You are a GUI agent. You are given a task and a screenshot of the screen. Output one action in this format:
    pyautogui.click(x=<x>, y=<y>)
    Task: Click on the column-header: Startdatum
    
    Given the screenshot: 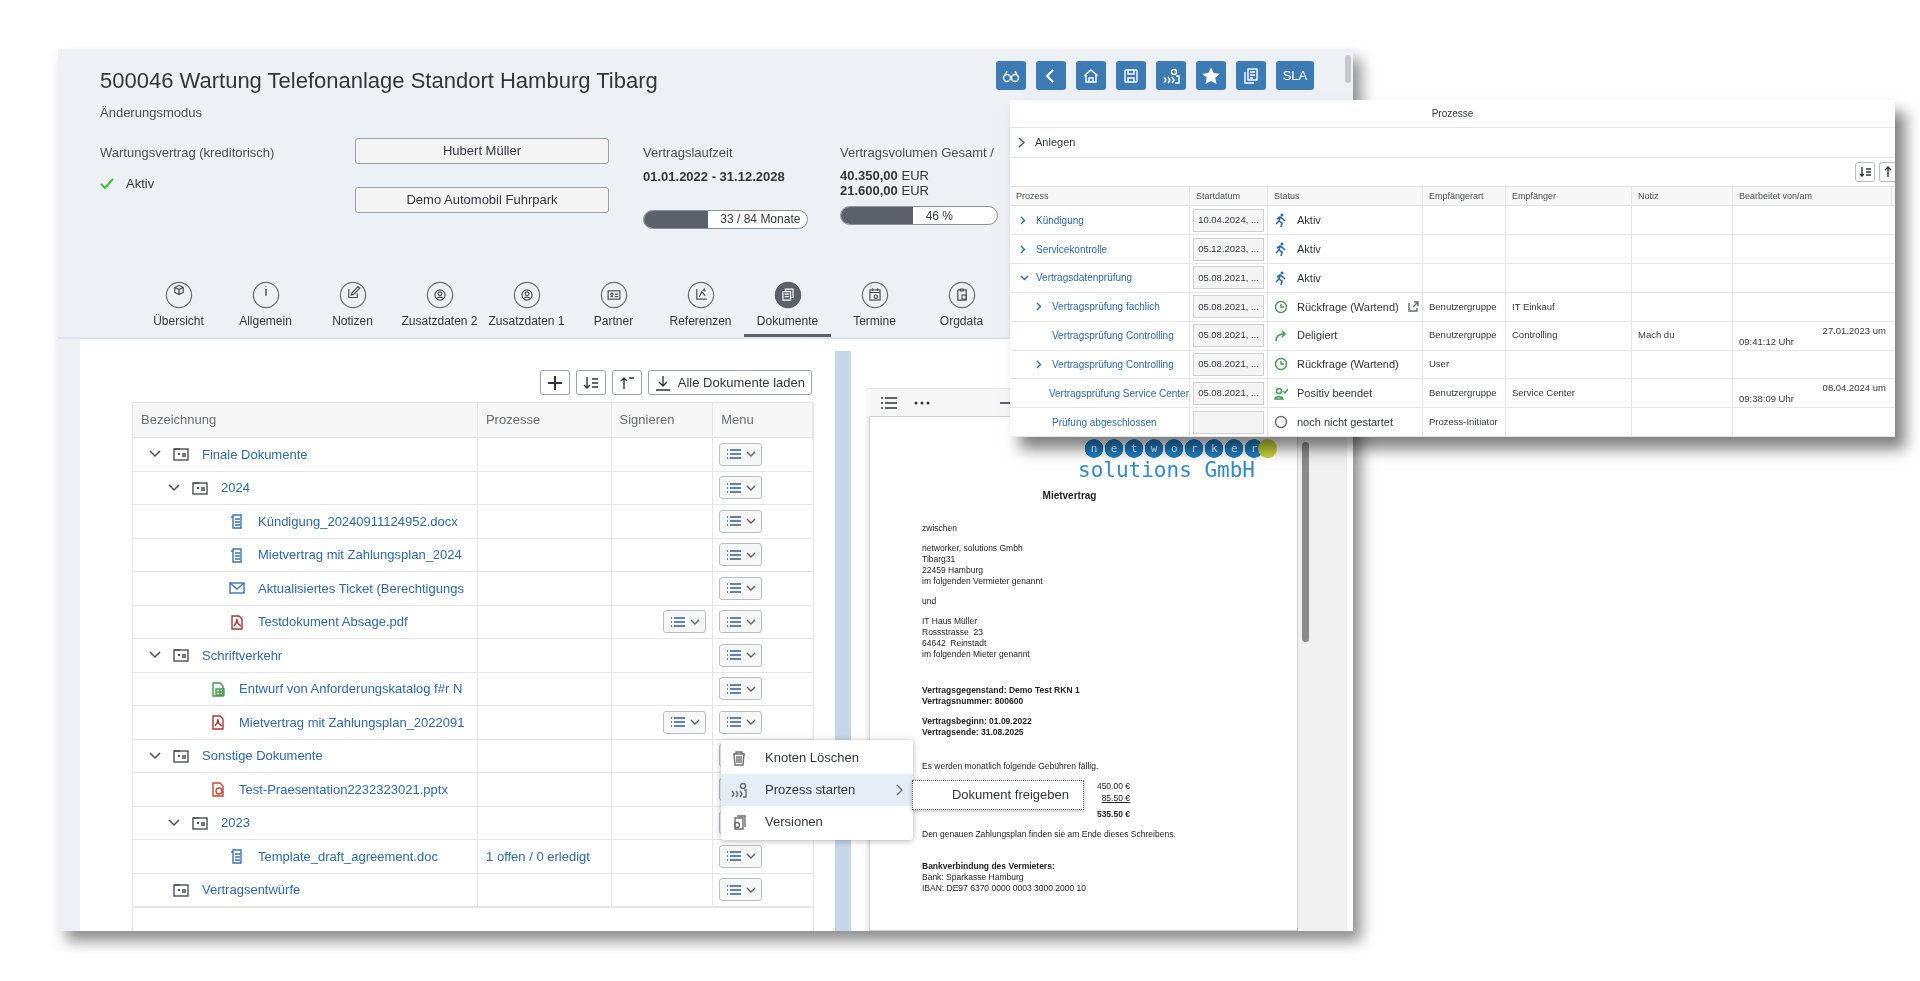 What is the action you would take?
    pyautogui.click(x=1218, y=196)
    